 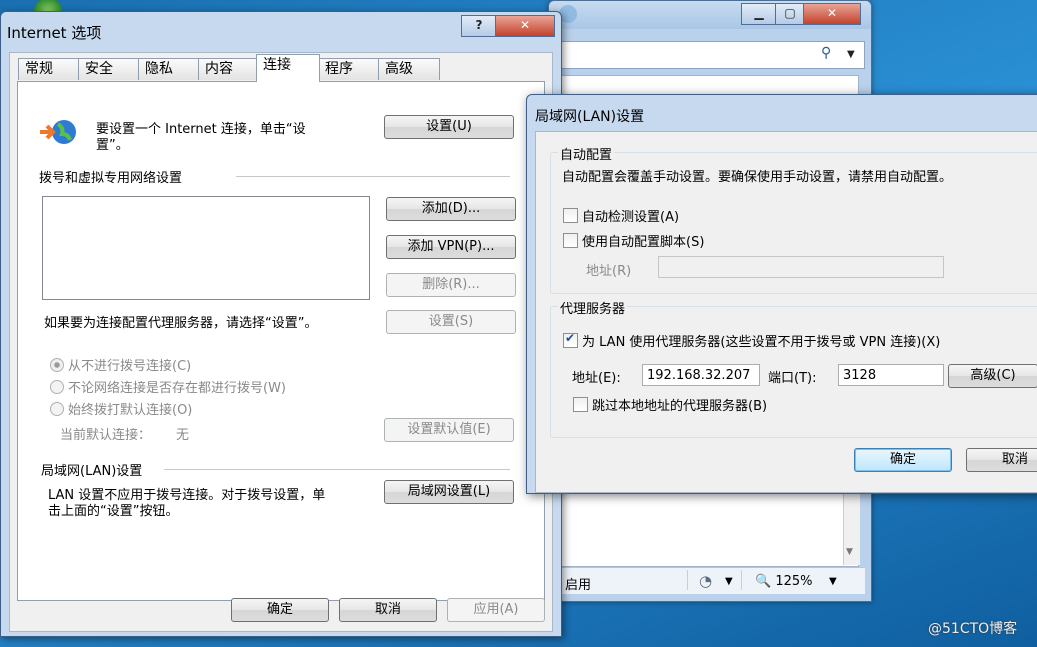 I want to click on dialog-title: Internet 选项, so click(x=54, y=33).